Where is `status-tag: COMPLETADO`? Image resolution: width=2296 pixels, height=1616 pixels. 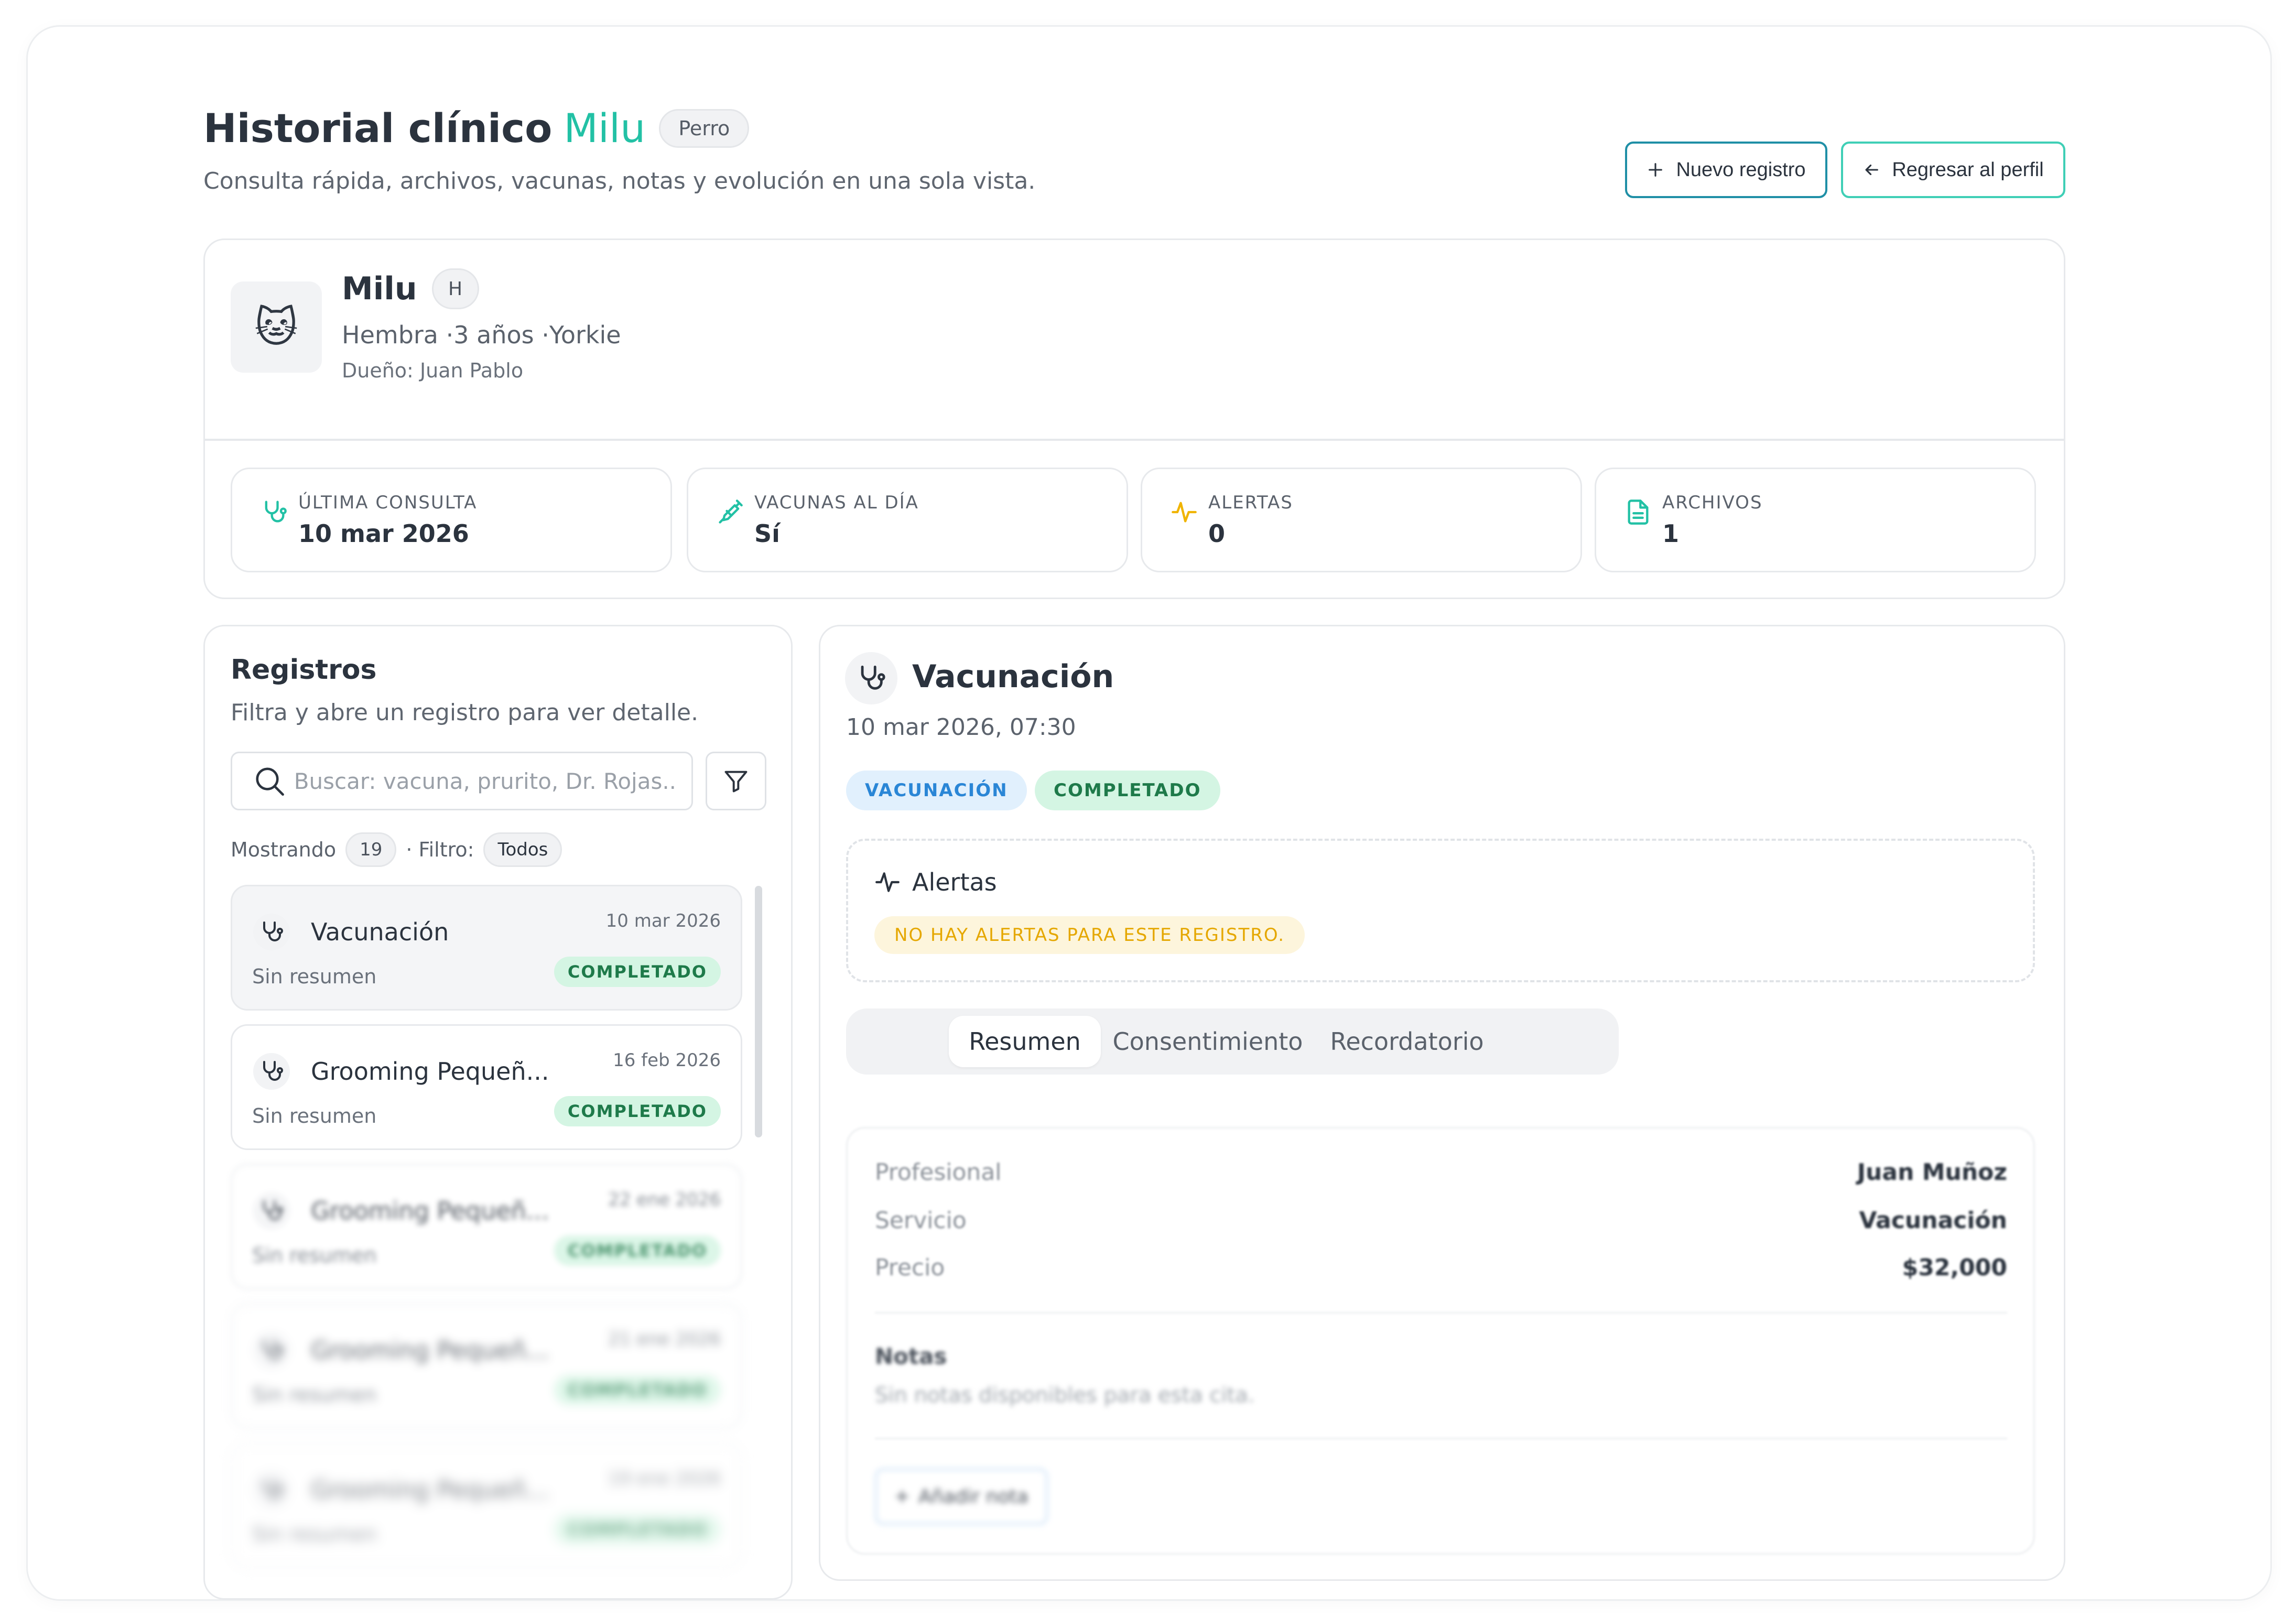
status-tag: COMPLETADO is located at coordinates (1127, 790).